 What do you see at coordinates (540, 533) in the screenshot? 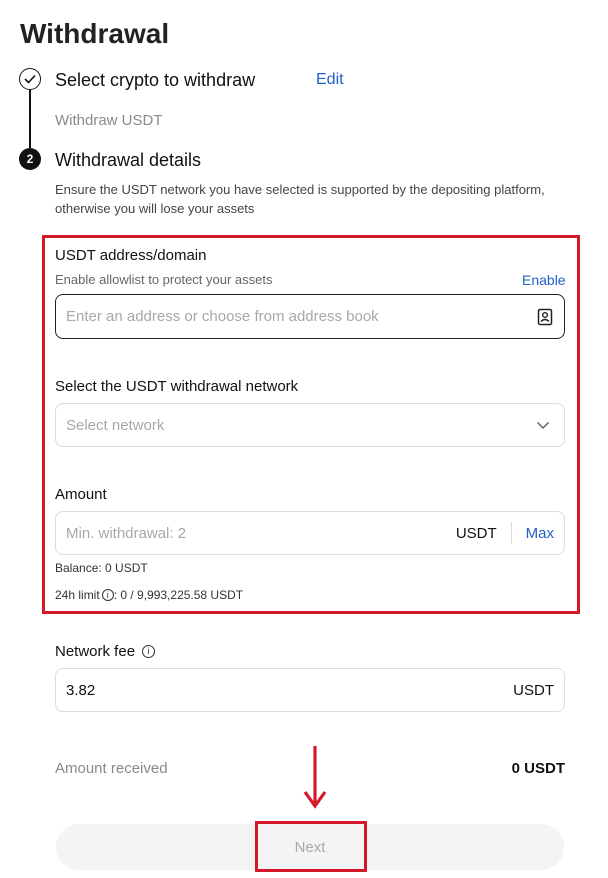
I see `max-button: Max` at bounding box center [540, 533].